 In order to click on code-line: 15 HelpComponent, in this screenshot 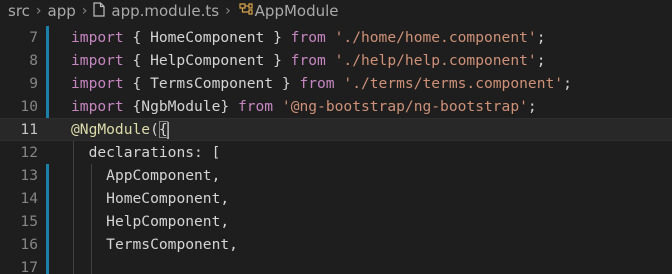, I will do `click(336, 221)`.